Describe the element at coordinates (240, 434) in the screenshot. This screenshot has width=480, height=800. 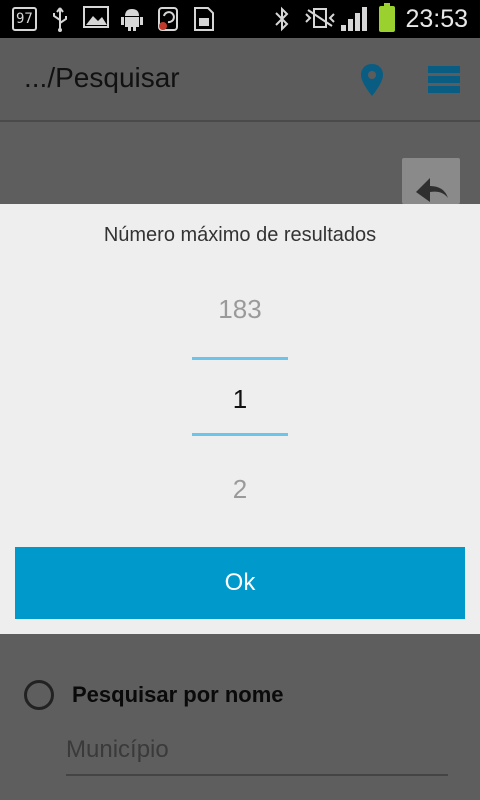
I see `picker-divider-bottom` at that location.